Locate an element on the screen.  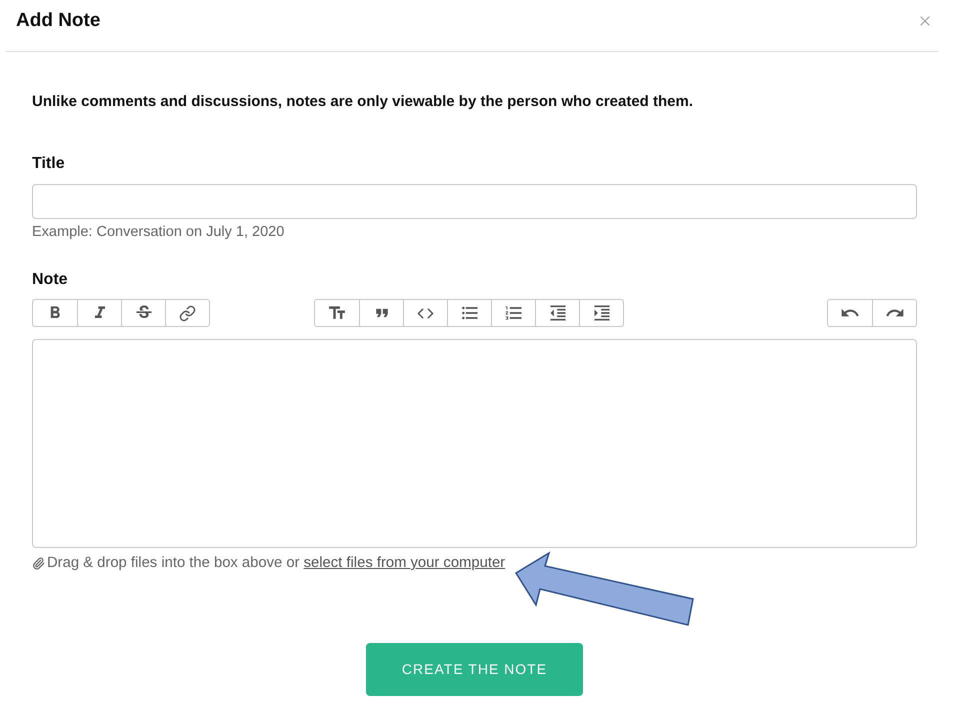
file-select-link: select files from your computer is located at coordinates (405, 563).